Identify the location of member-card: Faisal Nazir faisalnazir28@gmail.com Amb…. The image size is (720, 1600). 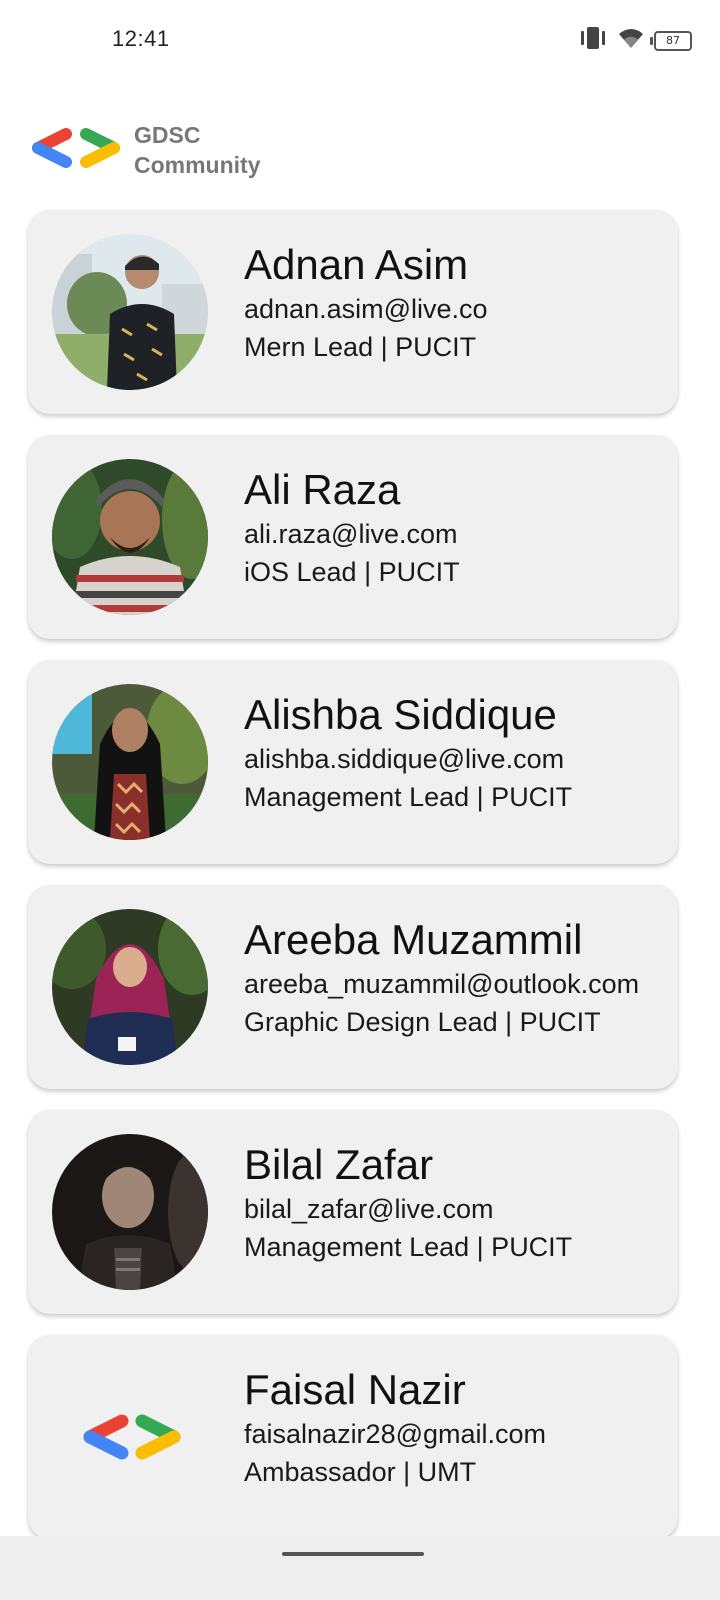
(353, 1437).